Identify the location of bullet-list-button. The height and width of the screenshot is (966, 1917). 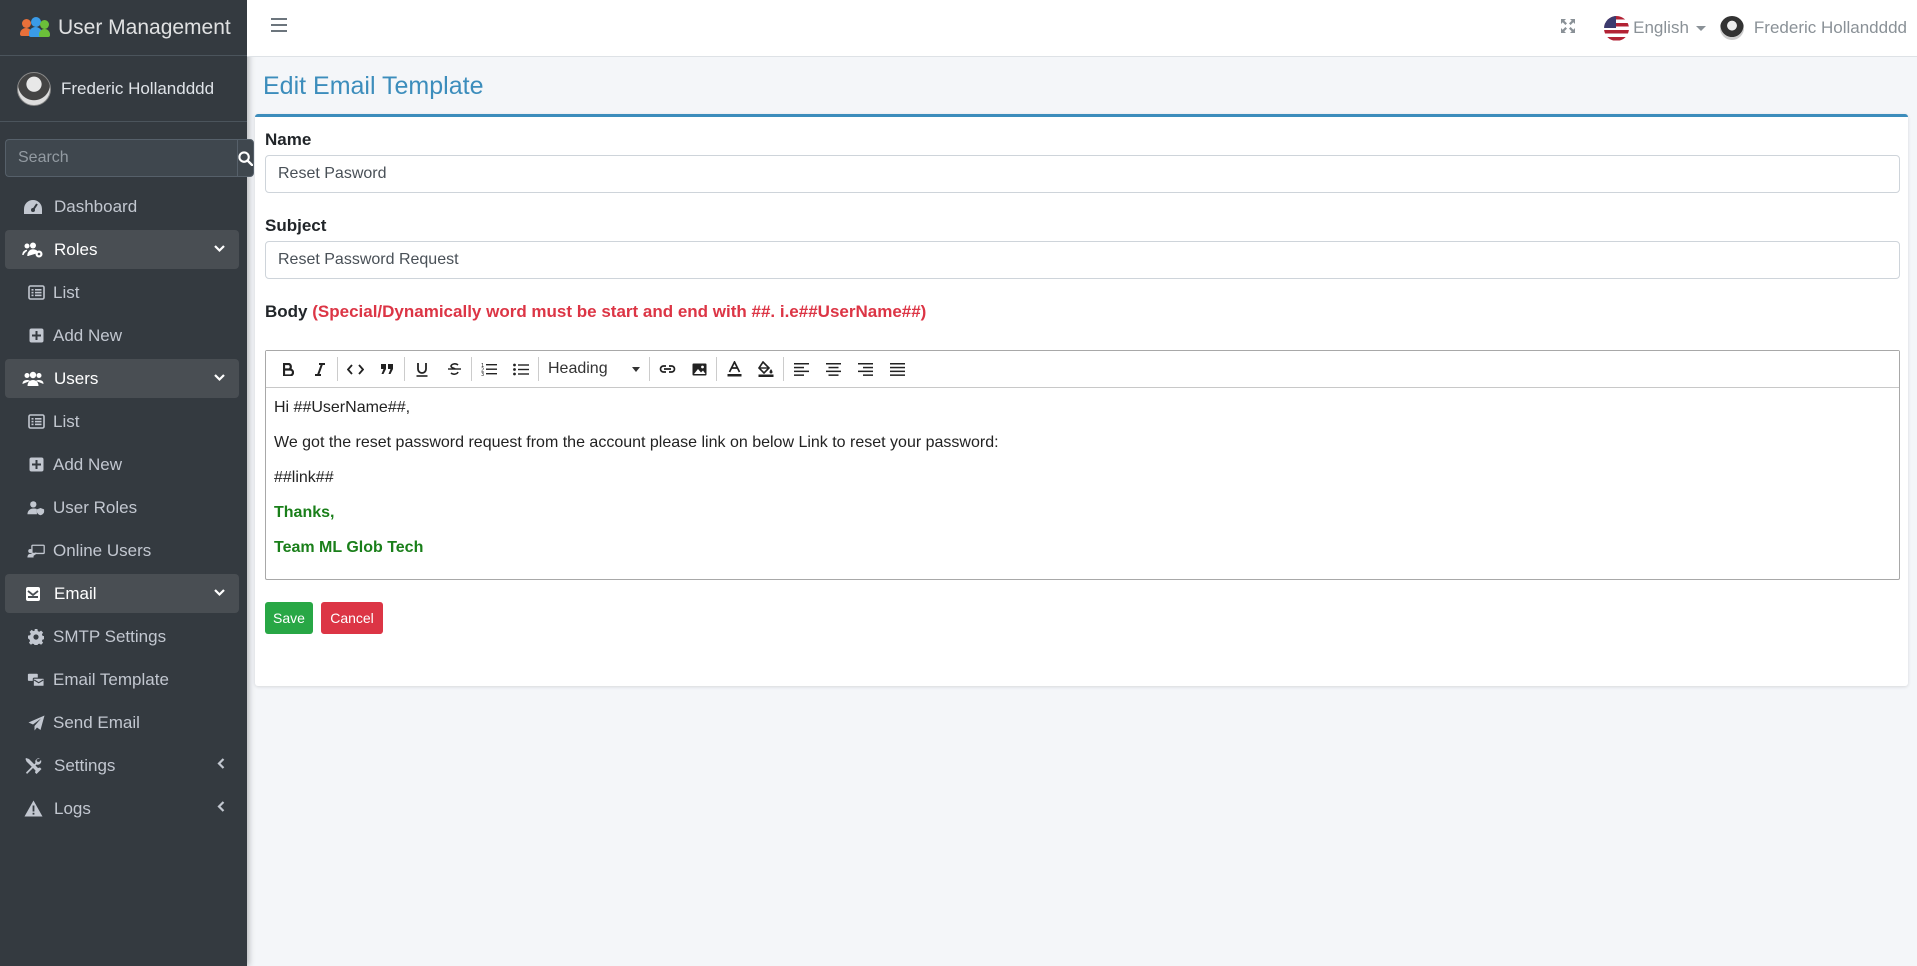
(521, 369).